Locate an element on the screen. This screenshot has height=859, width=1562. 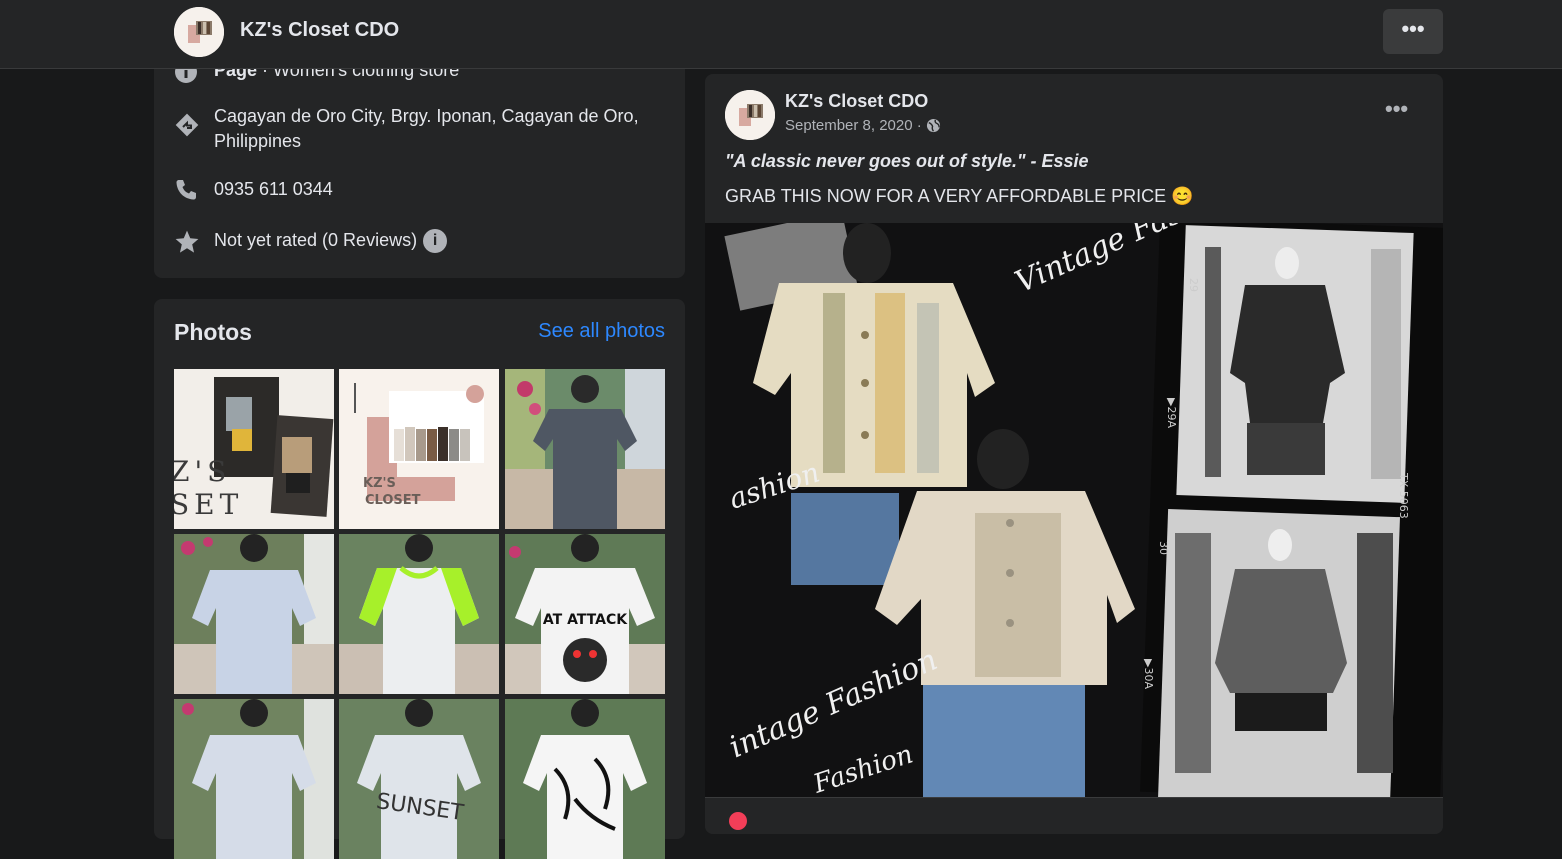
location-icon is located at coordinates (186, 124).